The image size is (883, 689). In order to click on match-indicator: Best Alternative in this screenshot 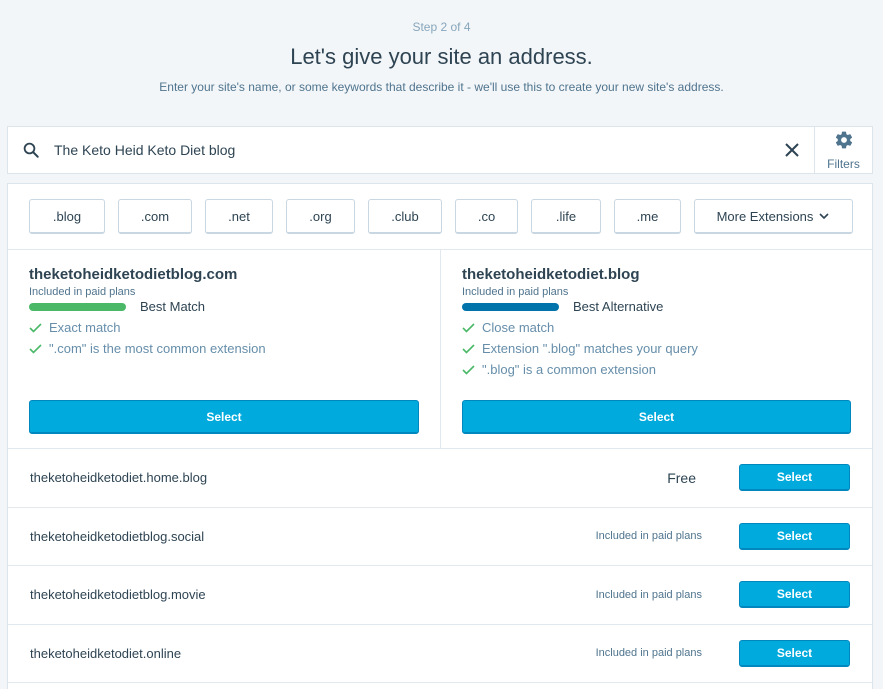, I will do `click(656, 306)`.